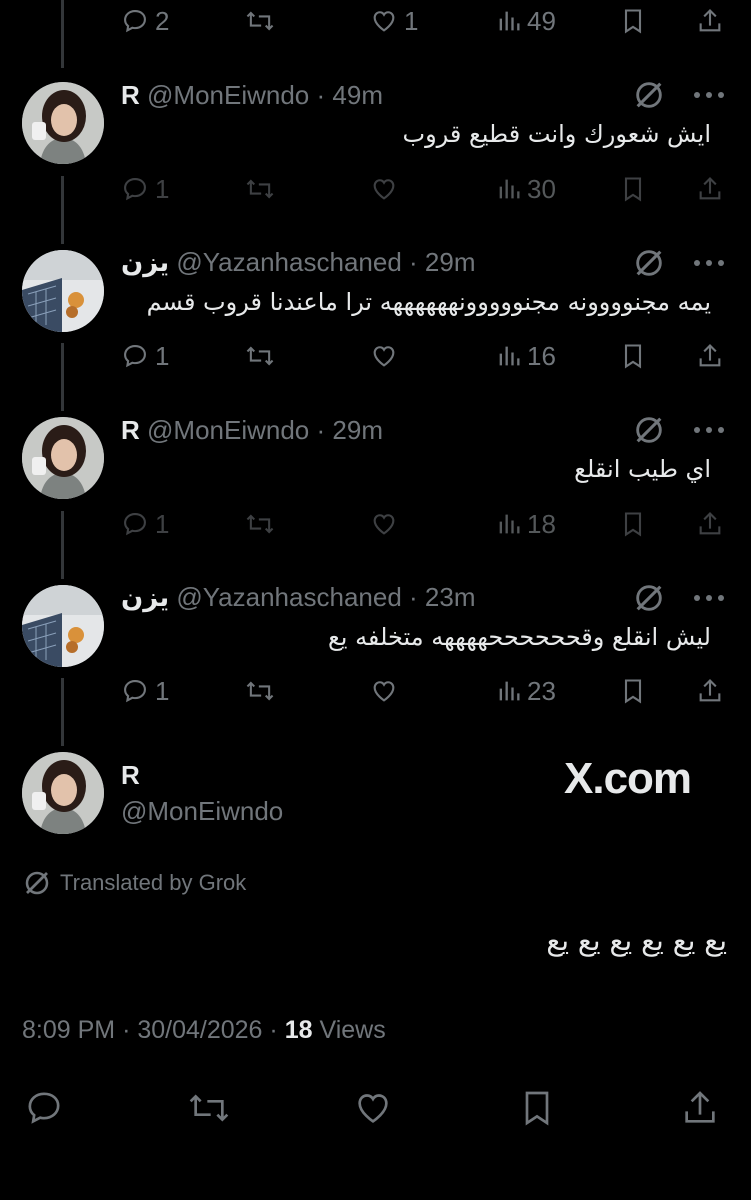  What do you see at coordinates (526, 189) in the screenshot?
I see `views-button: 30` at bounding box center [526, 189].